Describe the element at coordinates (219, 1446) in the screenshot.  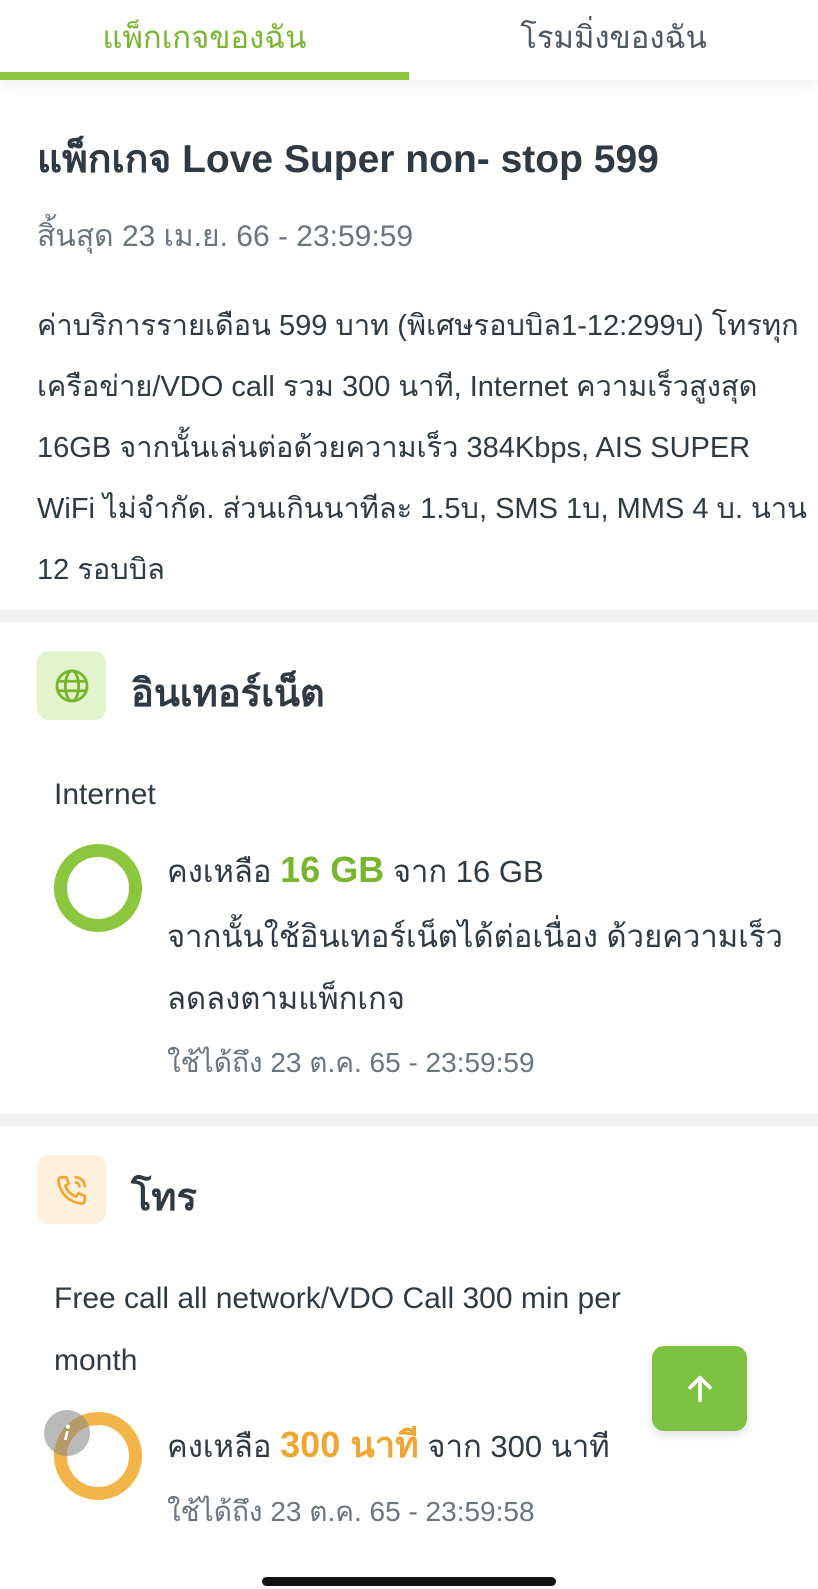
I see `call-remain-prefix: คงเหลือ` at that location.